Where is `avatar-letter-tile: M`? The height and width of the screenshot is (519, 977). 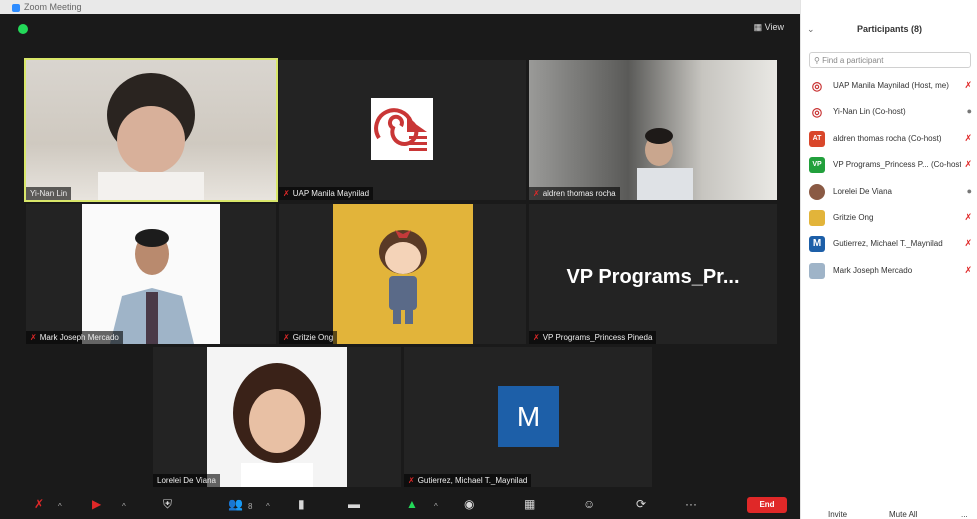 avatar-letter-tile: M is located at coordinates (528, 416).